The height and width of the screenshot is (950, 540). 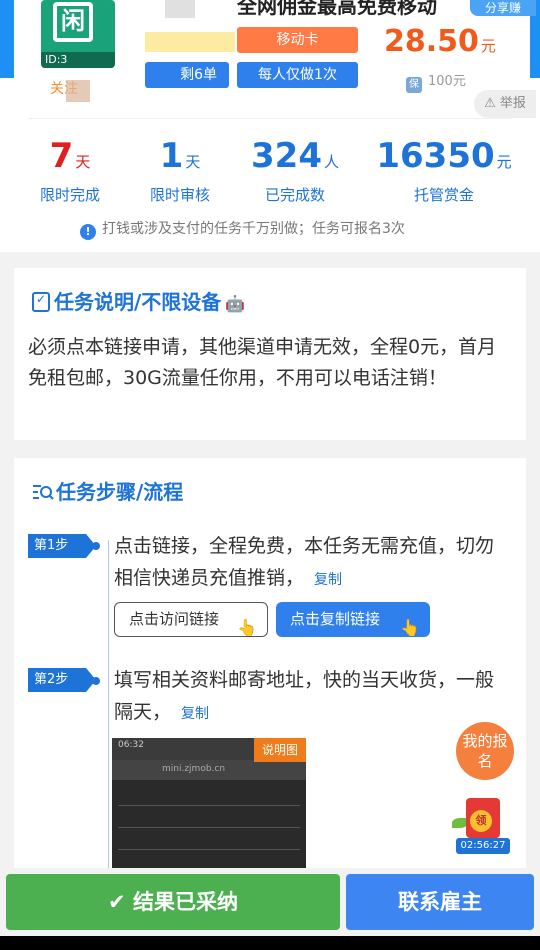 I want to click on description-heading-text: 任务说明/不限设备, so click(x=138, y=302).